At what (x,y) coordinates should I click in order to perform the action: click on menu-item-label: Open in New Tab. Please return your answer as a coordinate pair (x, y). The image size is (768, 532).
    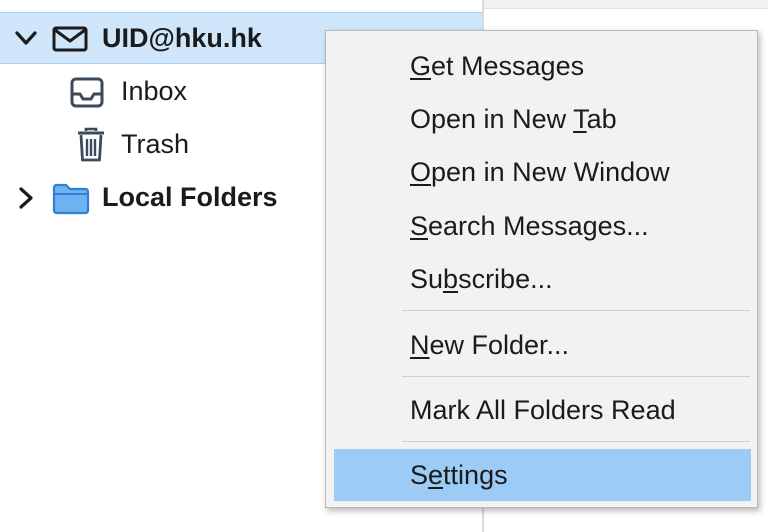
    Looking at the image, I should click on (513, 118).